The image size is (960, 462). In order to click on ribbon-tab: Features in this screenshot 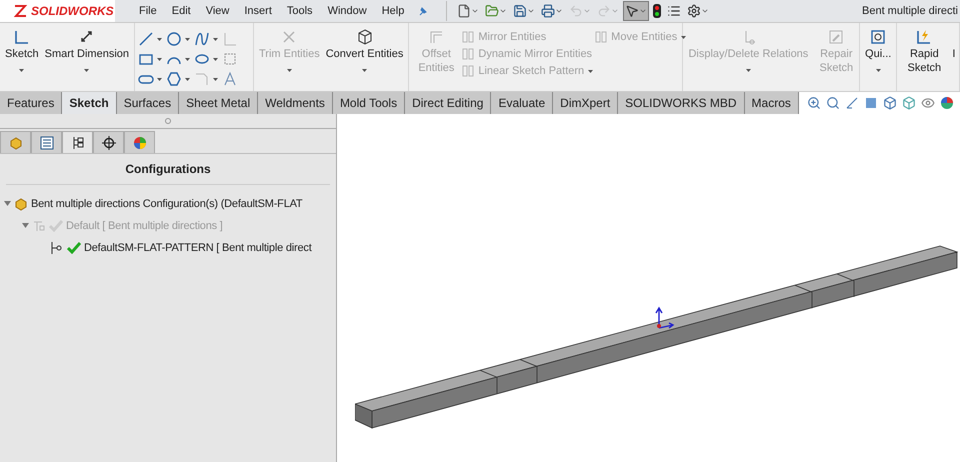, I will do `click(31, 103)`.